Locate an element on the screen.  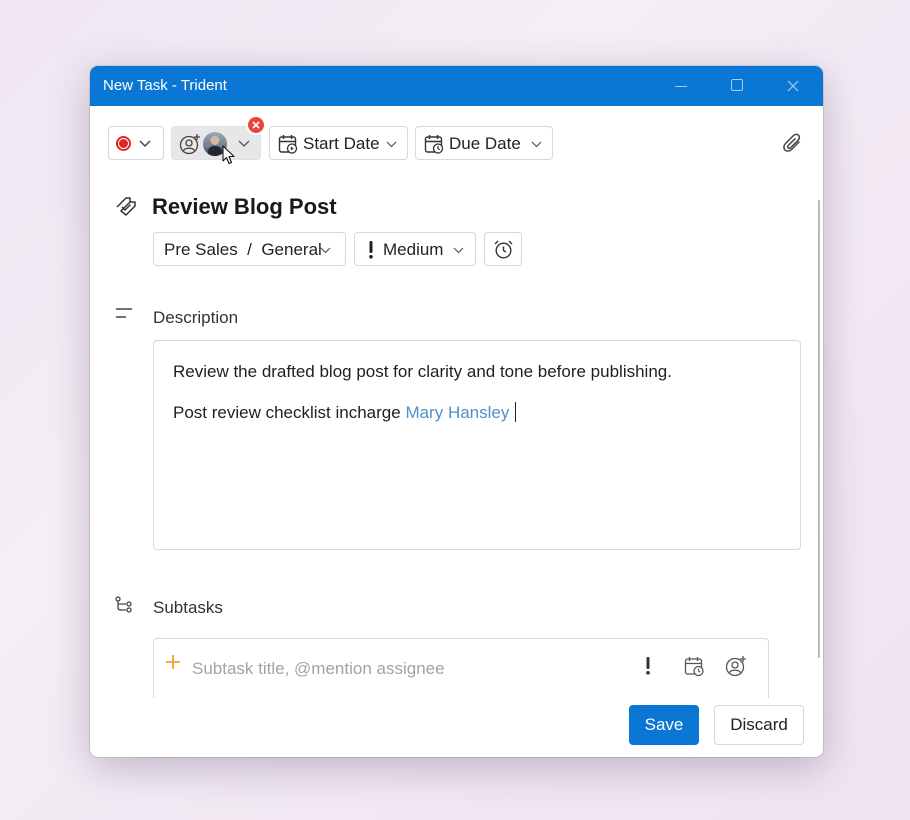
task-title: Review Blog Post is located at coordinates (244, 207).